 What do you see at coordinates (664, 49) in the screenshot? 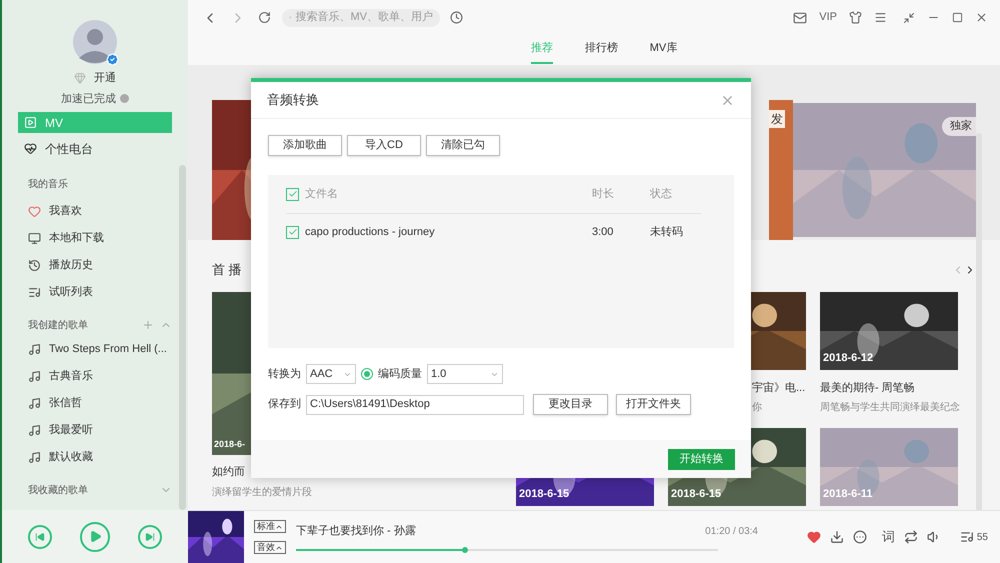
I see `tab: MV库` at bounding box center [664, 49].